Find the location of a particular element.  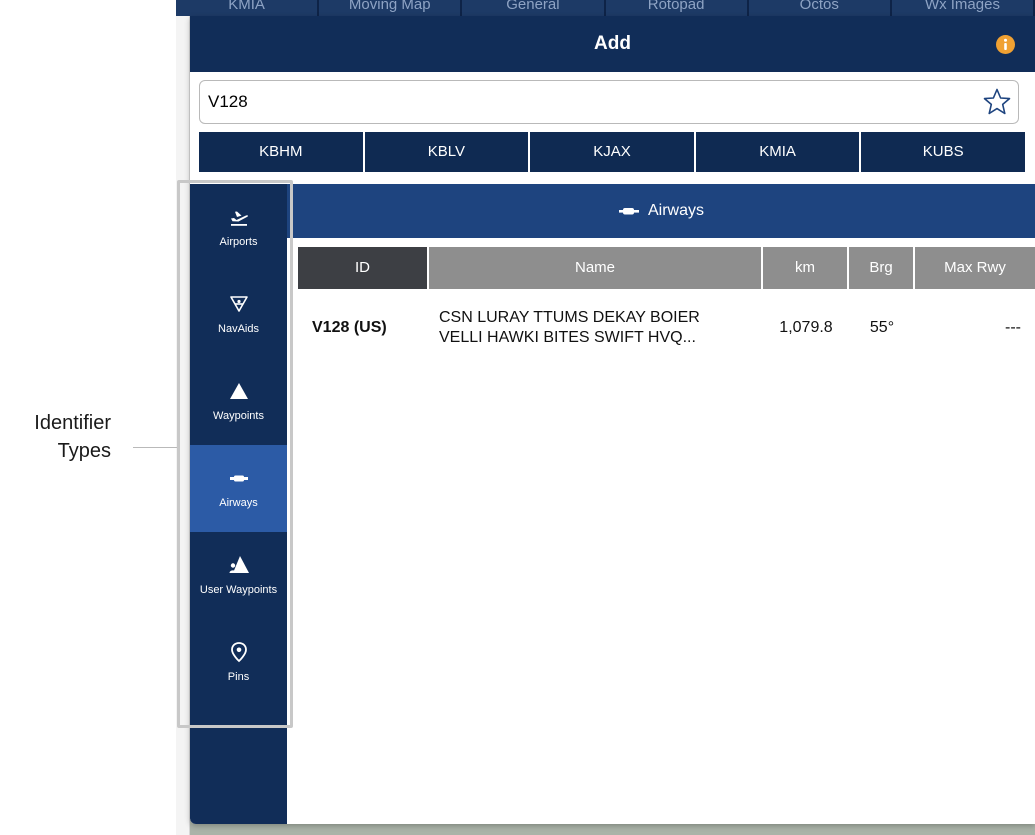

star-outline-icon is located at coordinates (997, 102).